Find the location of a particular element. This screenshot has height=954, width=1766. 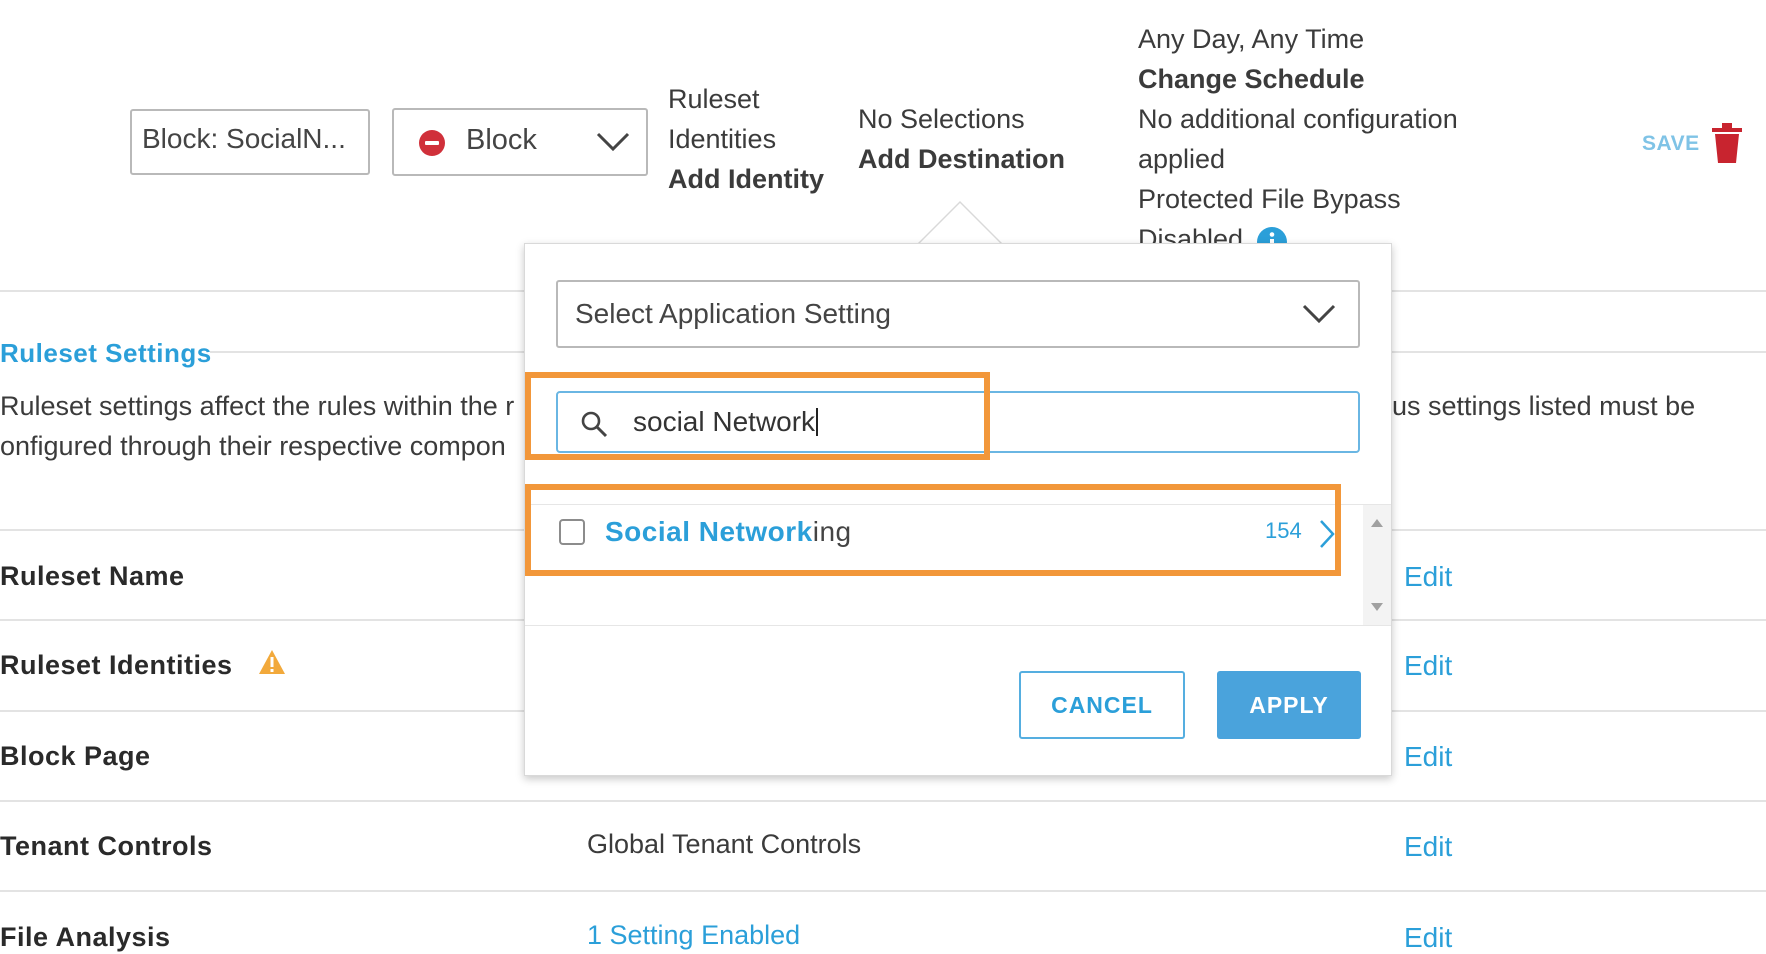

scroll-up-icon is located at coordinates (1377, 523).